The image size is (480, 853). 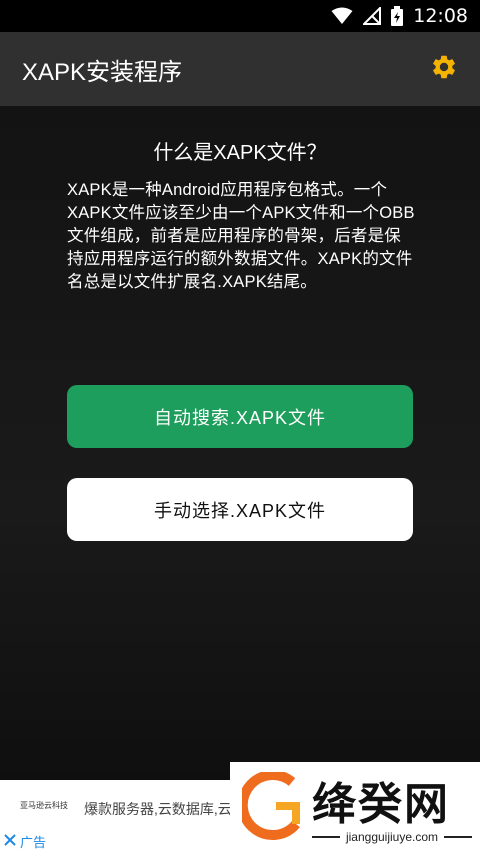 What do you see at coordinates (159, 809) in the screenshot?
I see `ad-text: 爆款服务器,云数据库,云亚马逊云产品免费申领` at bounding box center [159, 809].